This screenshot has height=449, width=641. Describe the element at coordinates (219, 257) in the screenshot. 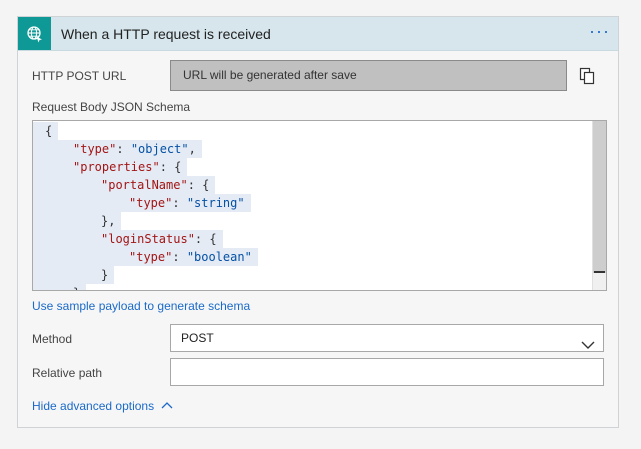

I see `json-string-value: "boolean"` at that location.